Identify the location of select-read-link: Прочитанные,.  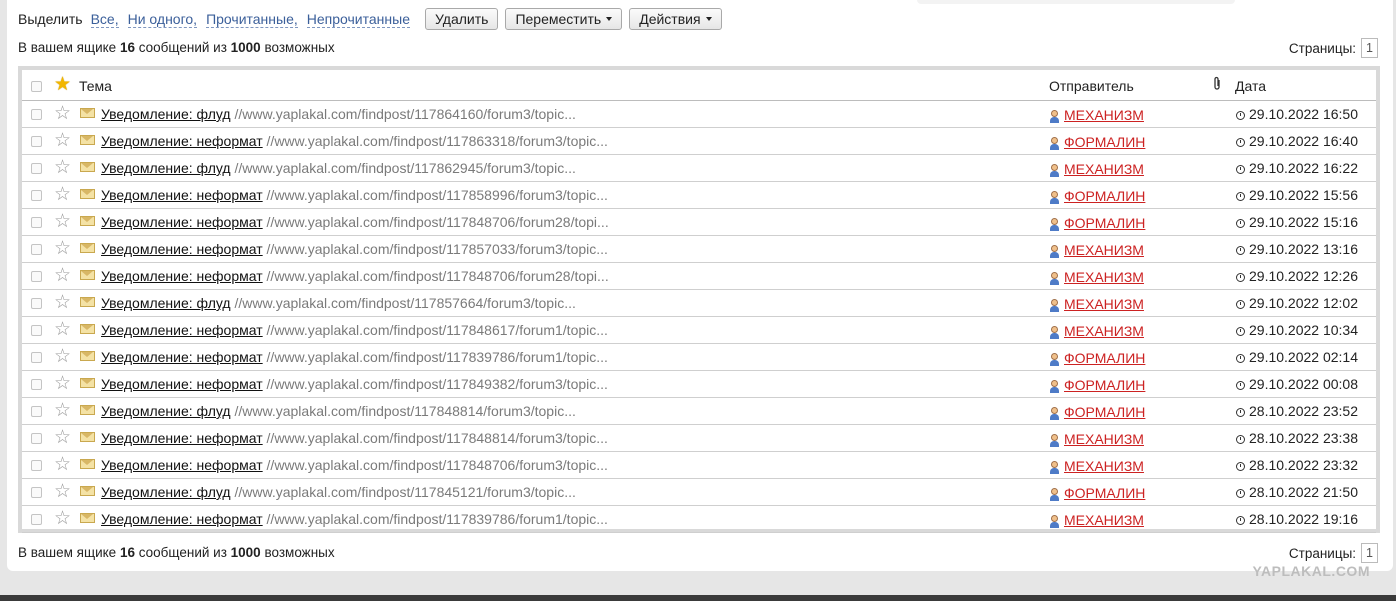
(252, 19).